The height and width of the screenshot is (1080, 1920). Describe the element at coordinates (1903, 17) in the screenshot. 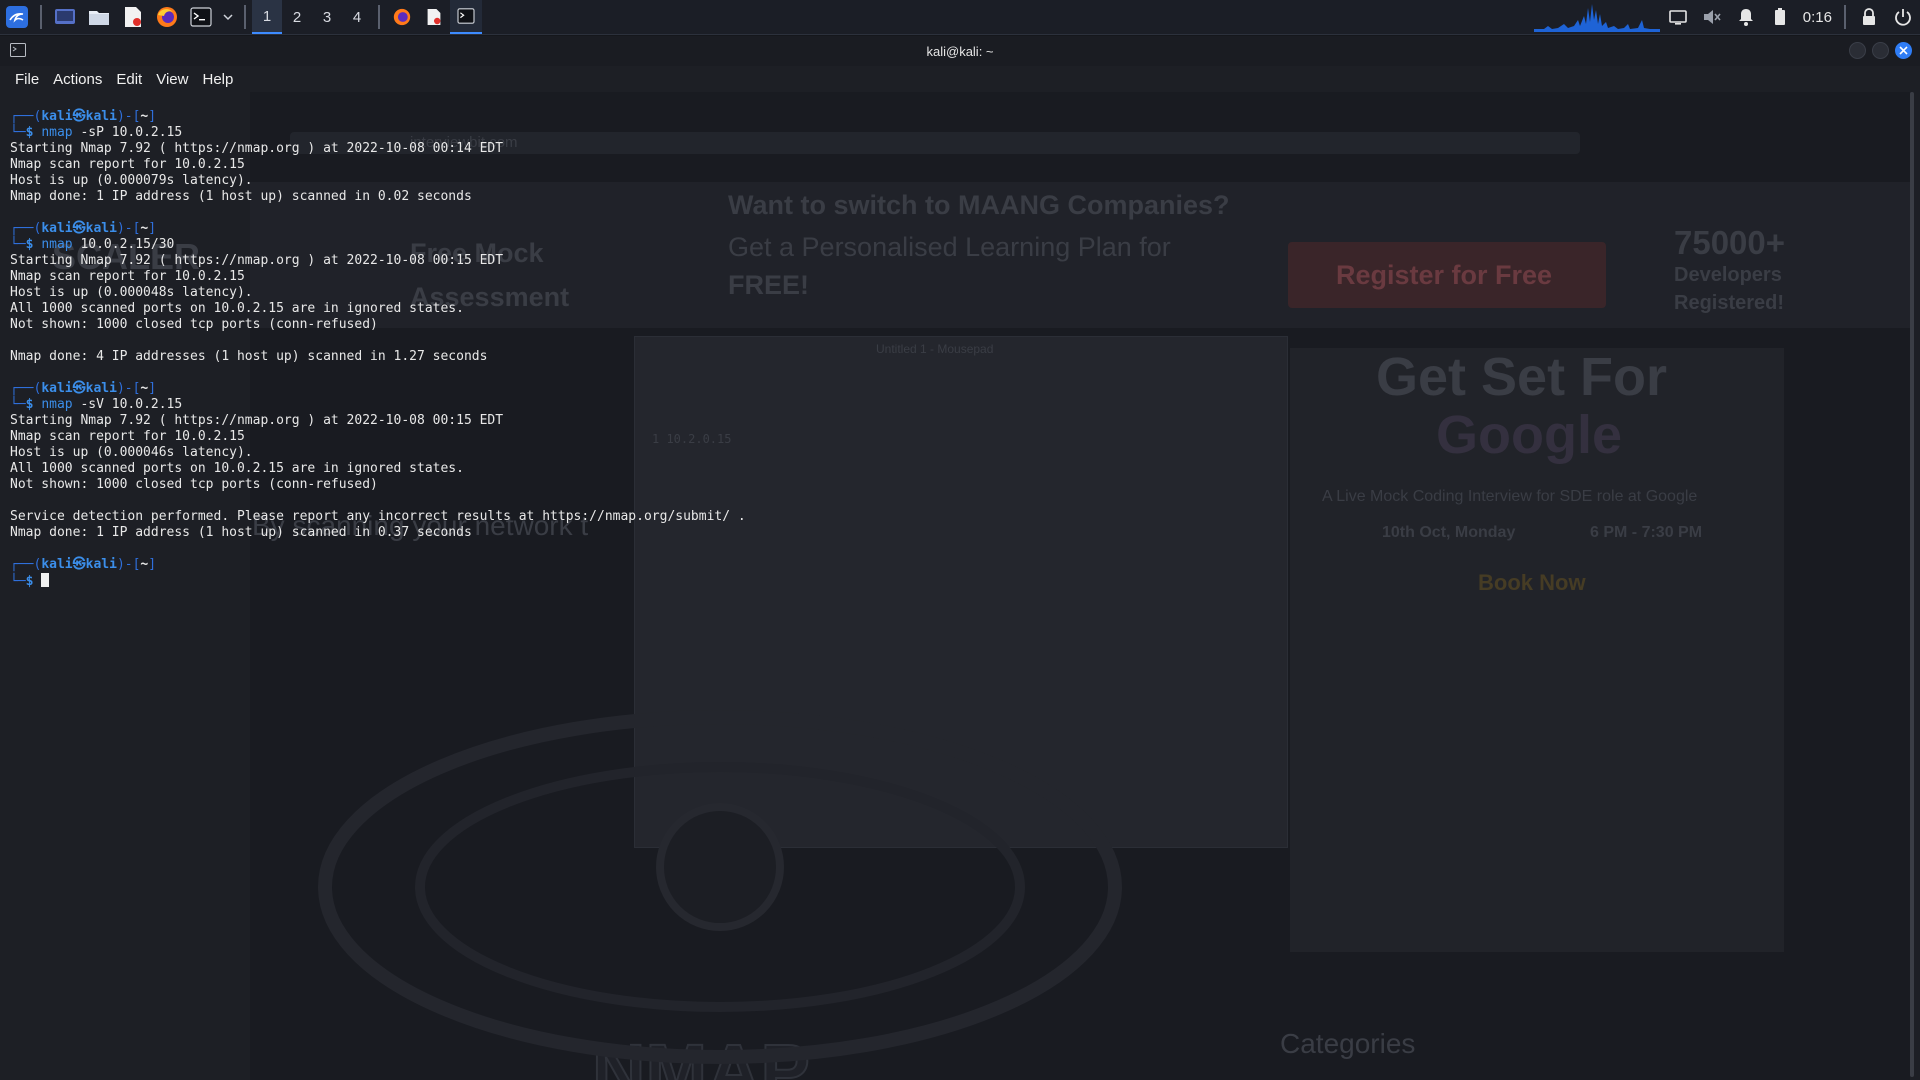

I see `power-icon` at that location.